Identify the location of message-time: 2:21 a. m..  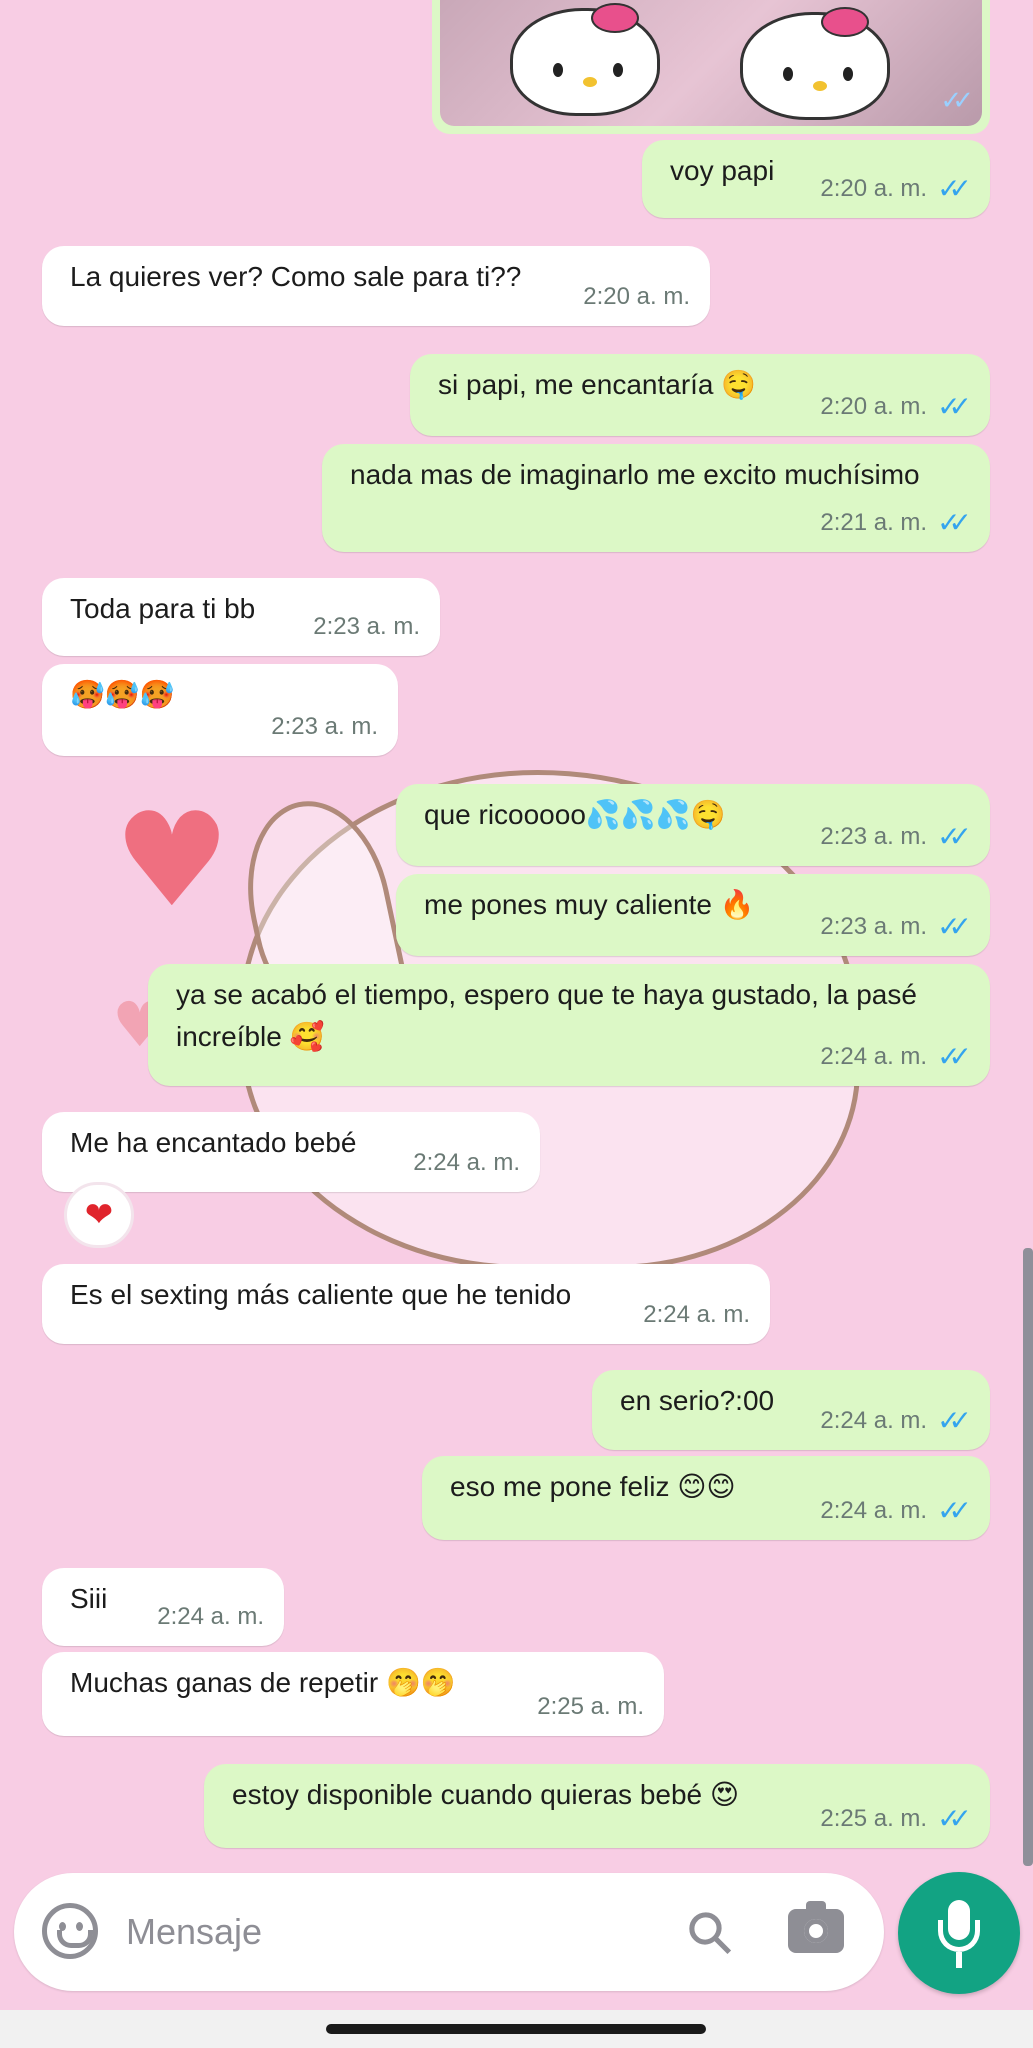
(874, 522).